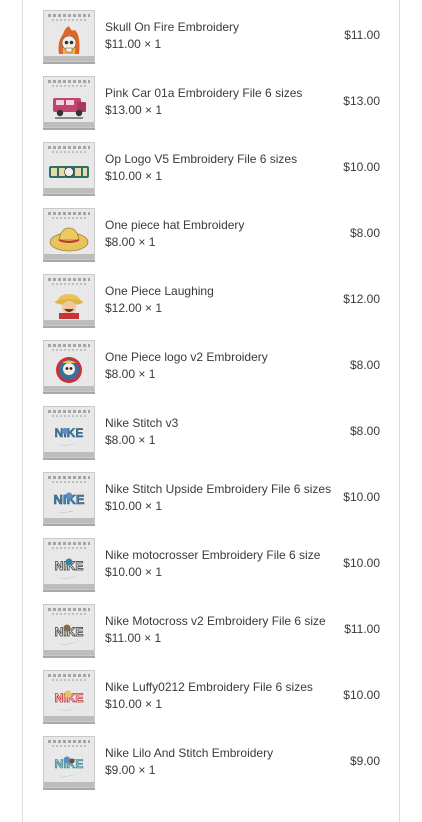 The height and width of the screenshot is (822, 422). Describe the element at coordinates (364, 761) in the screenshot. I see `item-total: $9.00` at that location.